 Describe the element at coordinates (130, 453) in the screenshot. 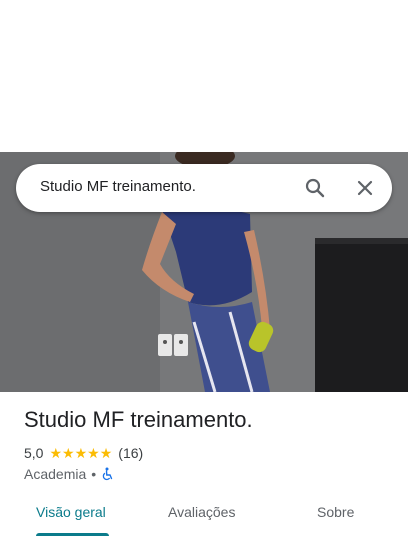

I see `review-count: (16)` at that location.